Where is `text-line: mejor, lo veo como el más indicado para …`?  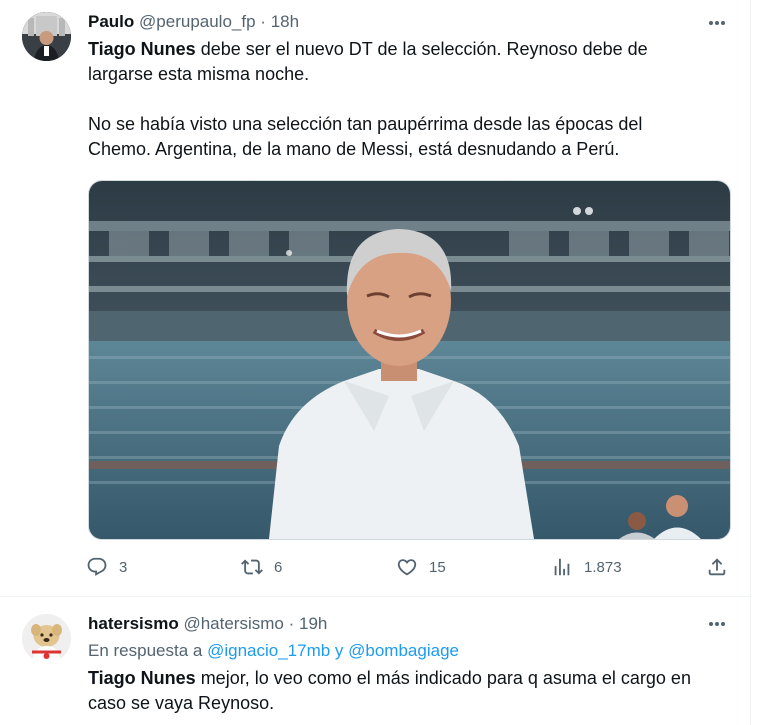 text-line: mejor, lo veo como el más indicado para … is located at coordinates (443, 678).